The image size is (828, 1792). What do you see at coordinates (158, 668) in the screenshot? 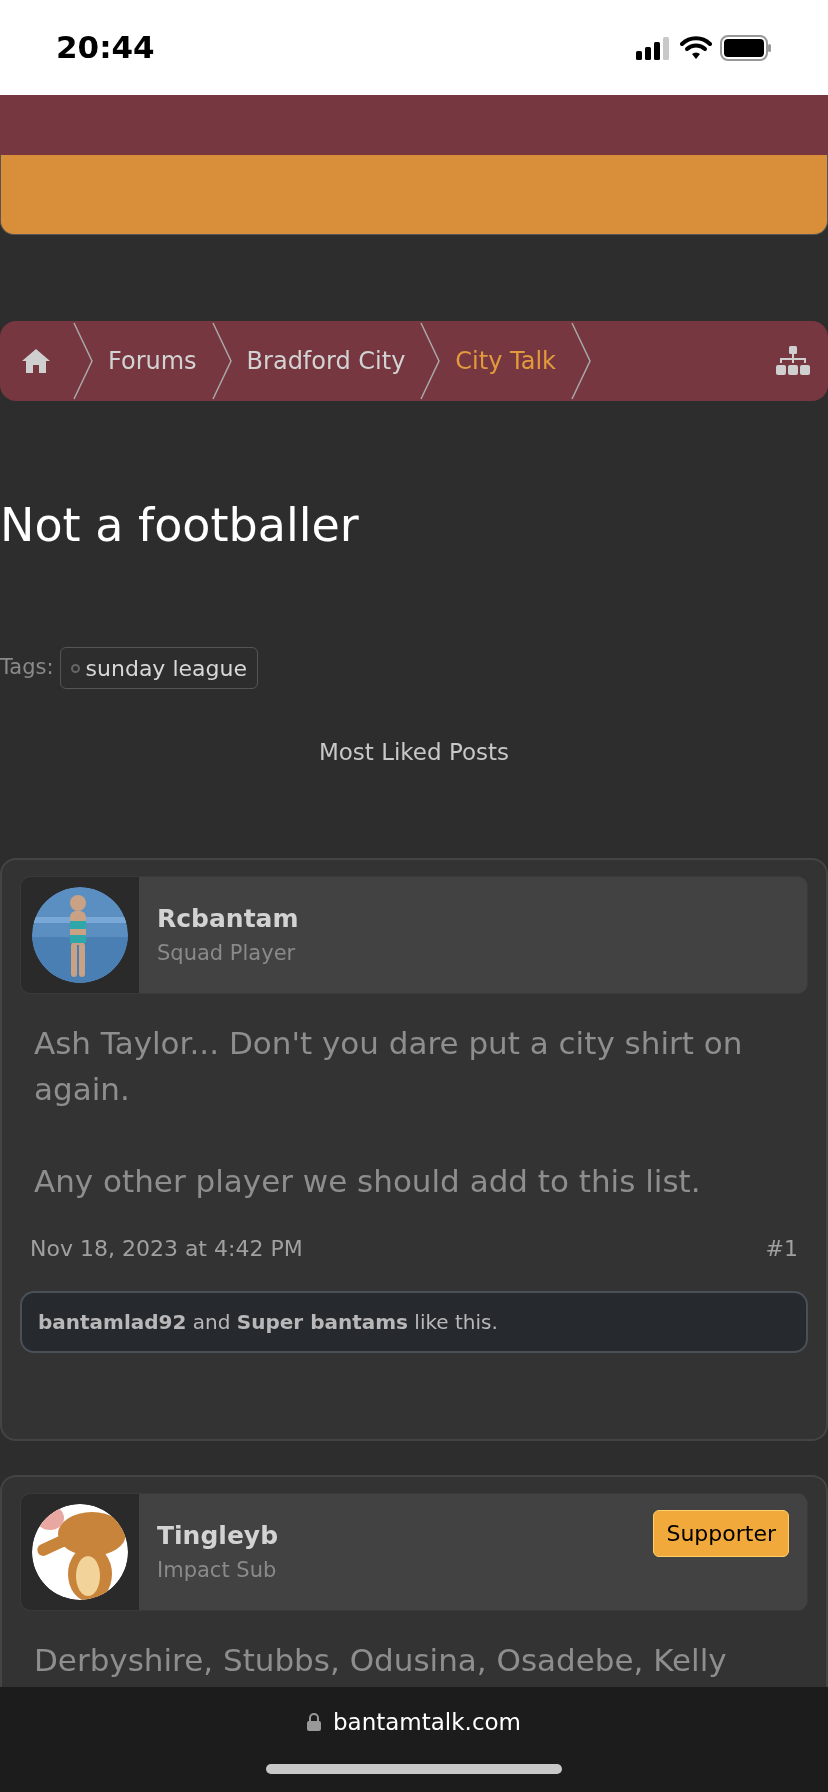
I see `tag-chip: sunday league` at bounding box center [158, 668].